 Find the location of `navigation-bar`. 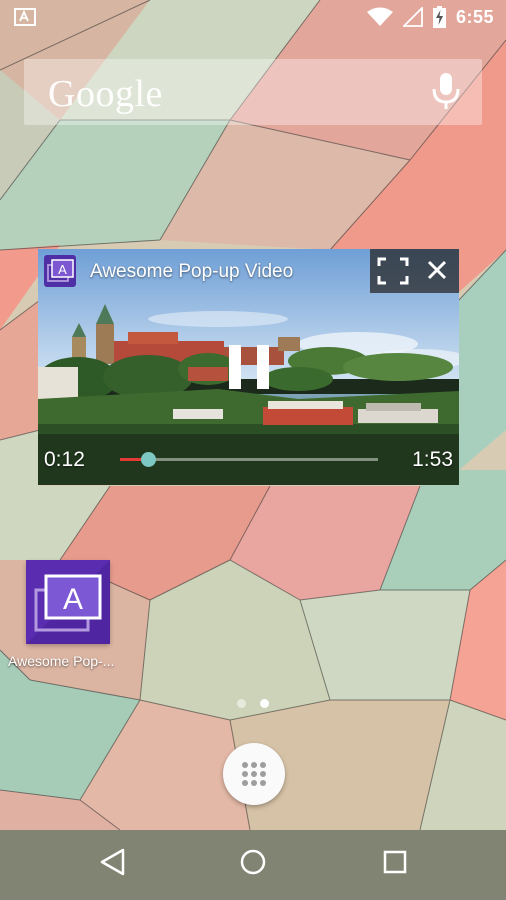

navigation-bar is located at coordinates (253, 865).